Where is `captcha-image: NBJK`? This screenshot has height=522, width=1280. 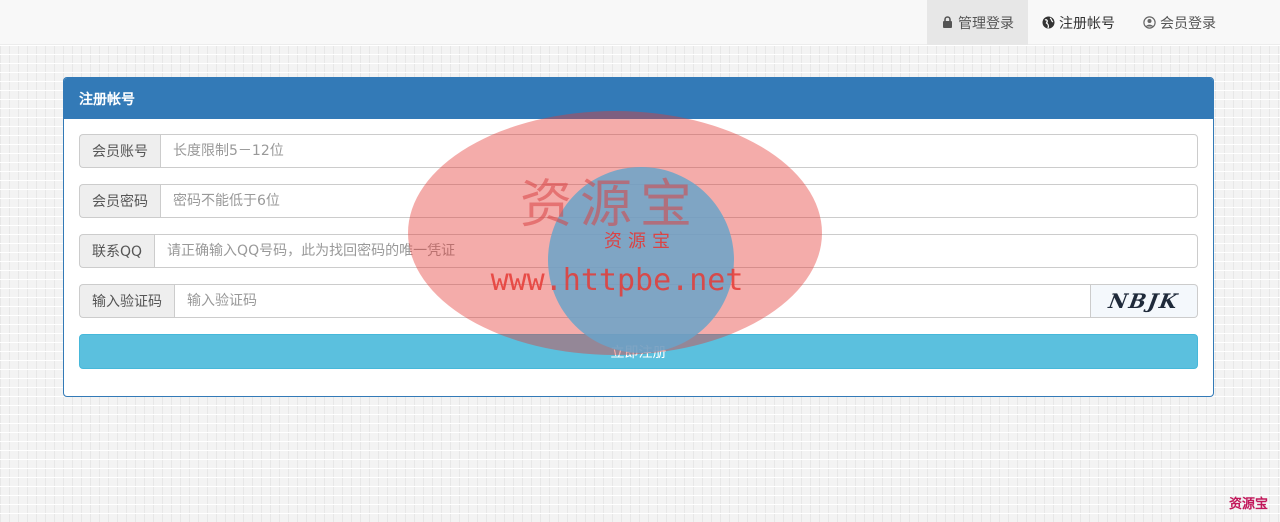
captcha-image: NBJK is located at coordinates (1144, 301).